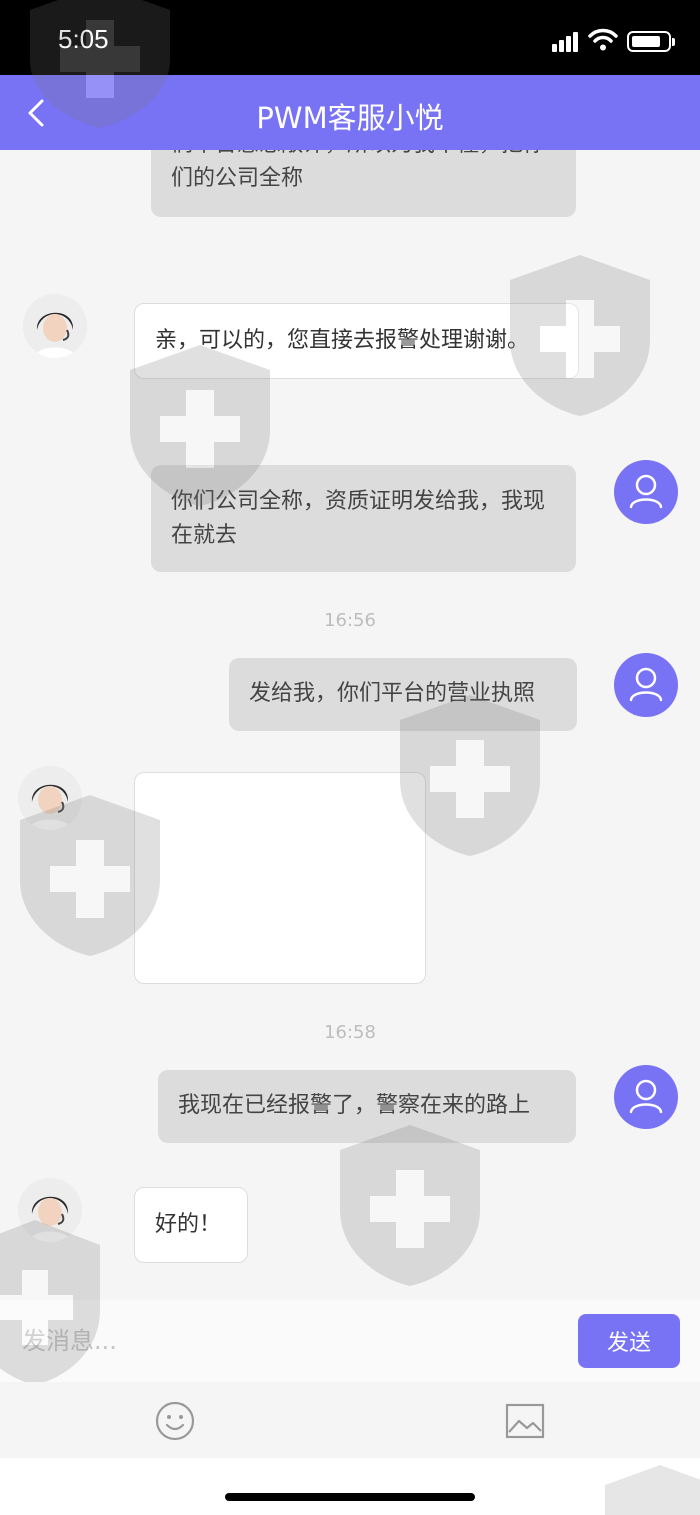 Image resolution: width=700 pixels, height=1515 pixels. What do you see at coordinates (350, 118) in the screenshot?
I see `page-title: PWM客服小悦` at bounding box center [350, 118].